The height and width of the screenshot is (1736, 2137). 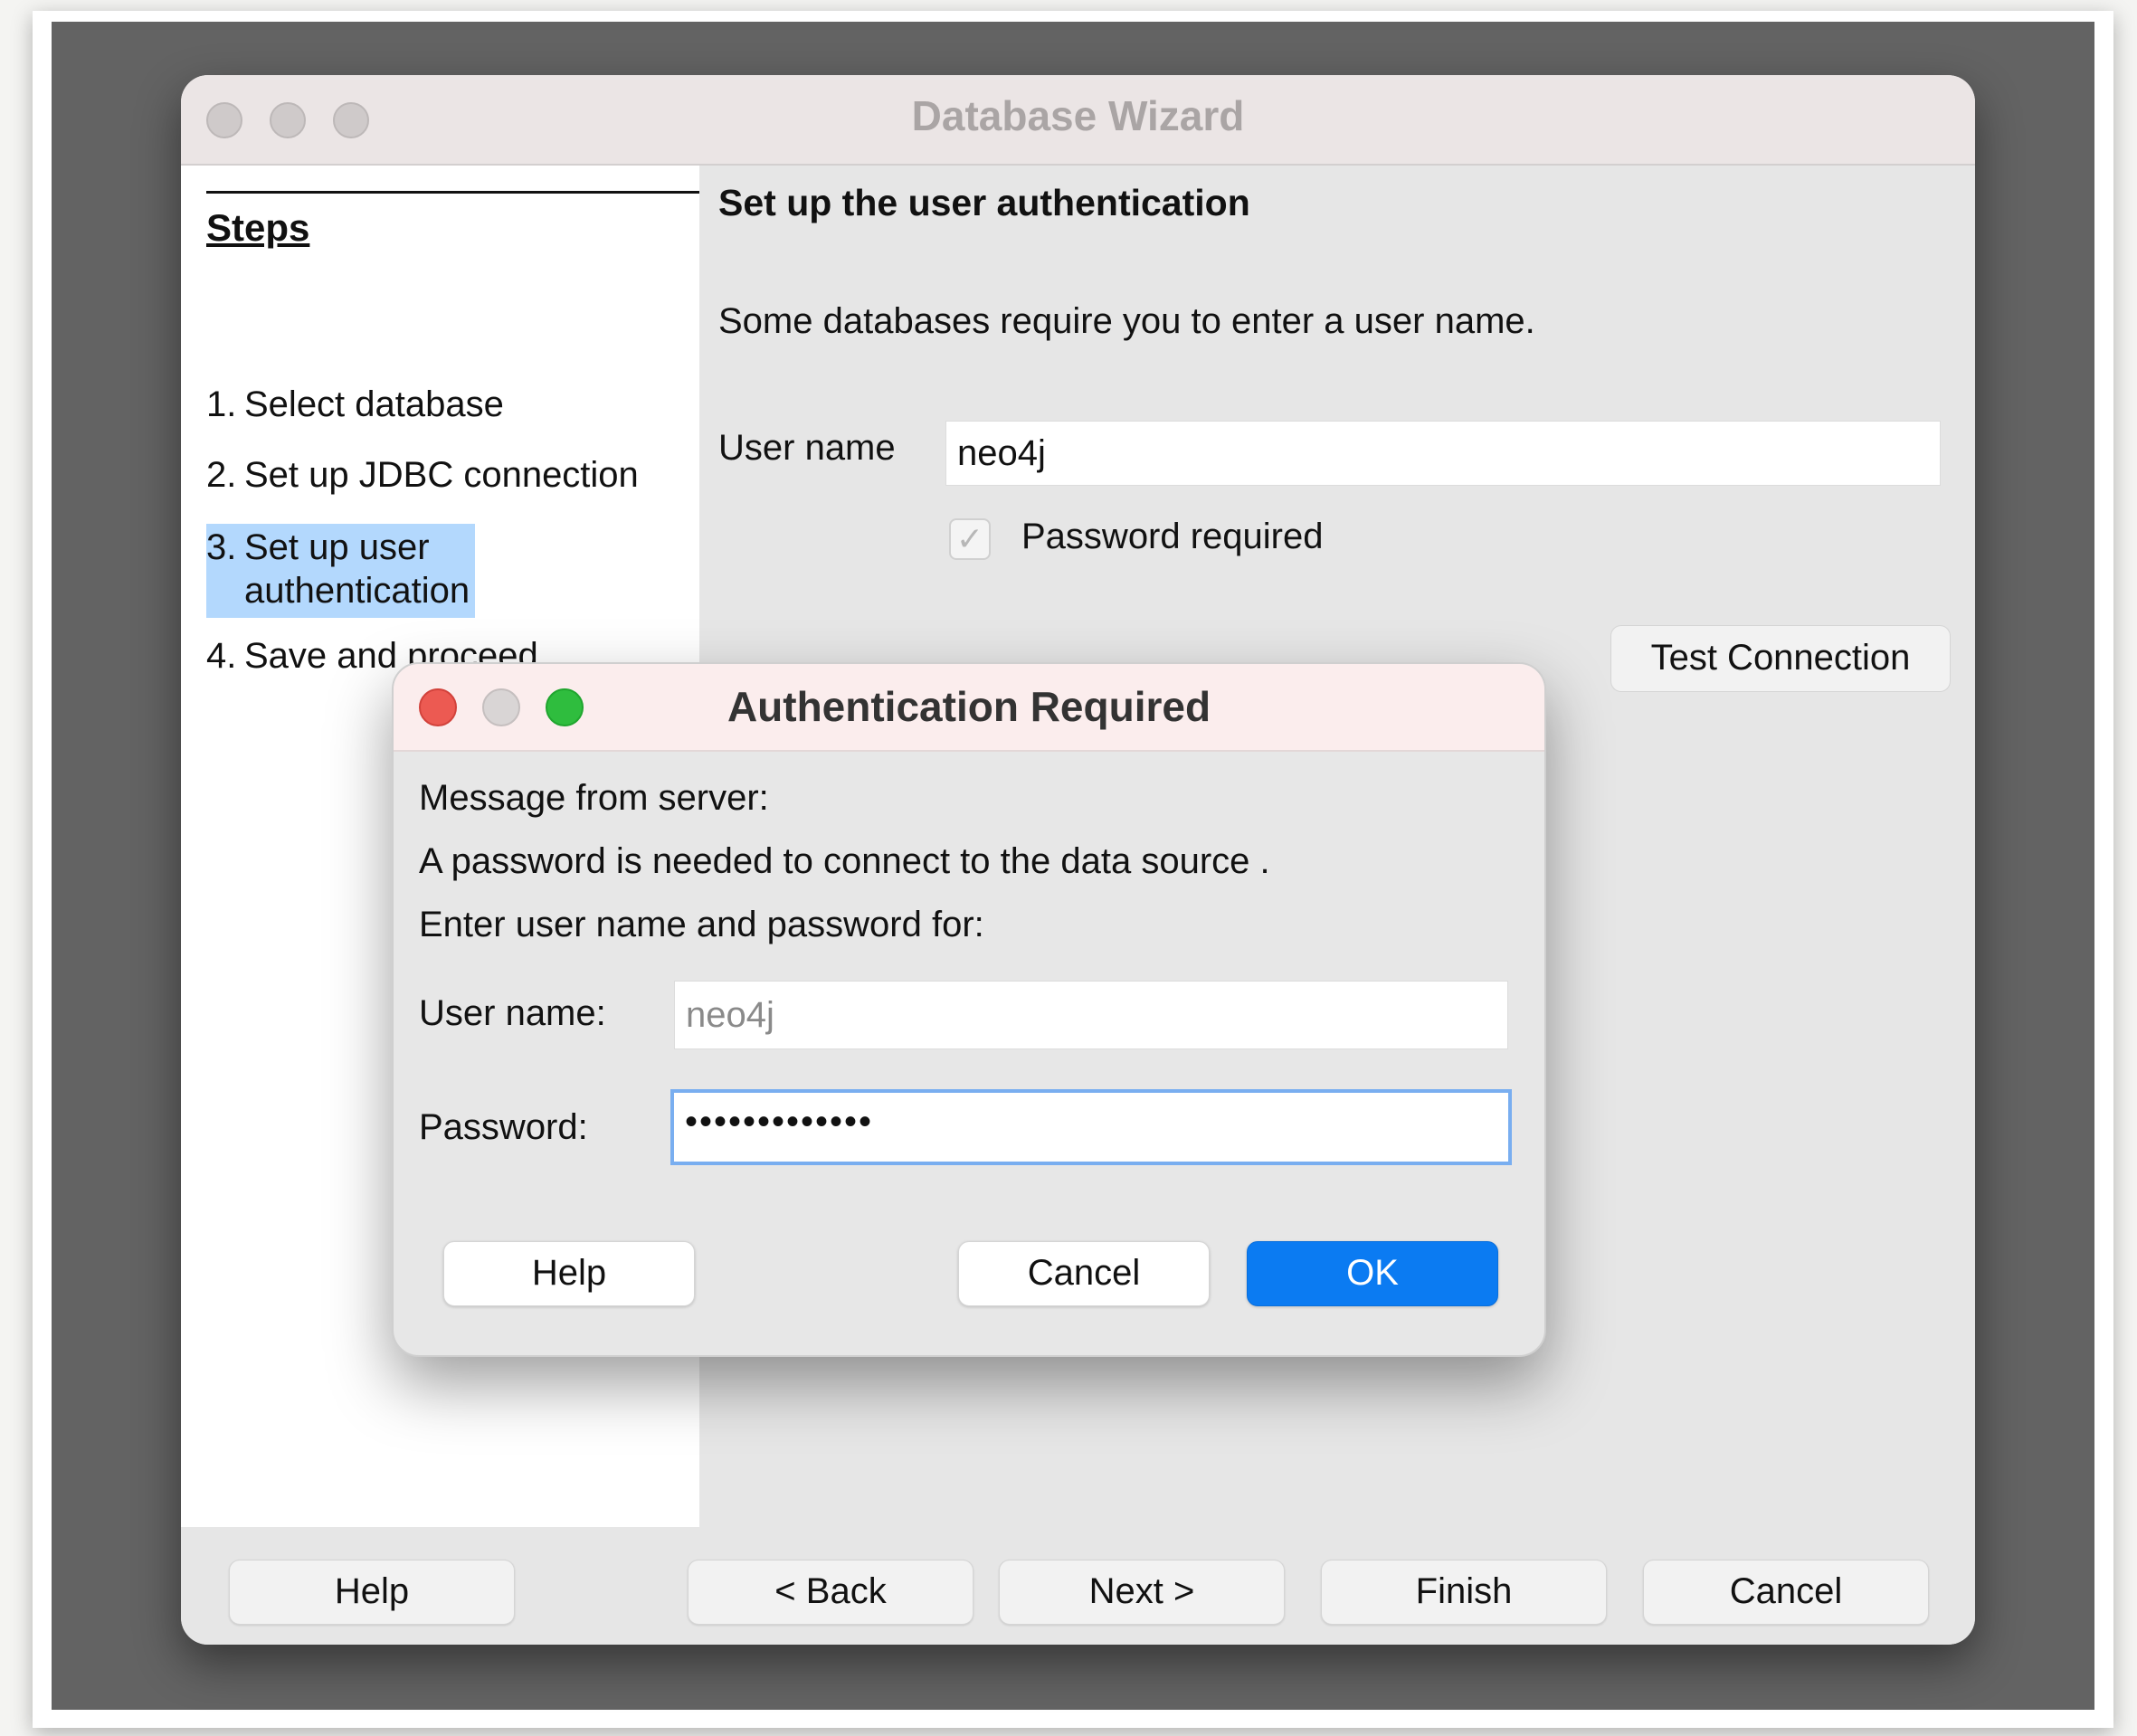 What do you see at coordinates (222, 656) in the screenshot?
I see `step-number: 4.` at bounding box center [222, 656].